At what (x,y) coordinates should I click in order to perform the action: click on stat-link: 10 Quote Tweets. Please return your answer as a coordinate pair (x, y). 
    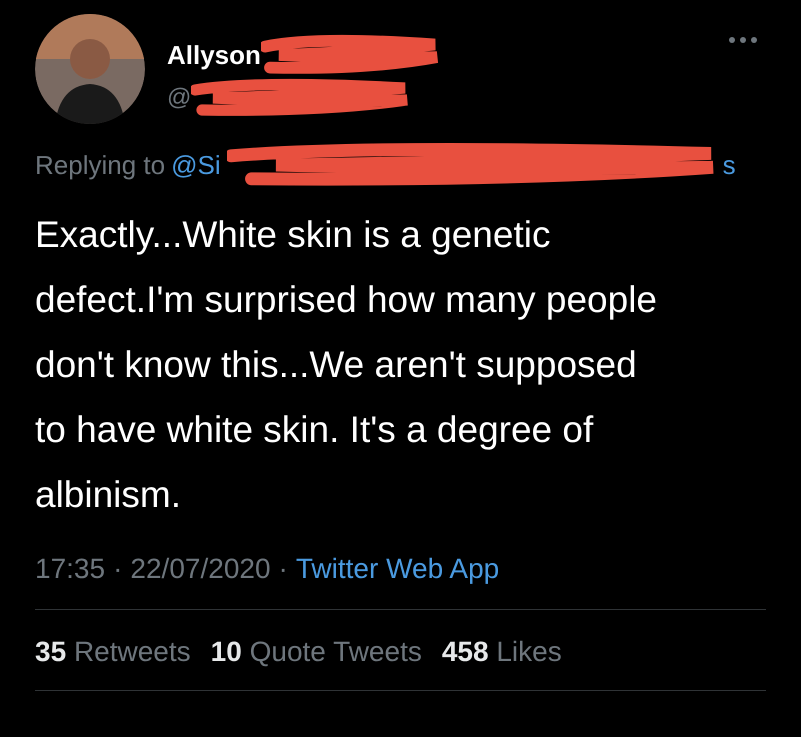
    Looking at the image, I should click on (316, 652).